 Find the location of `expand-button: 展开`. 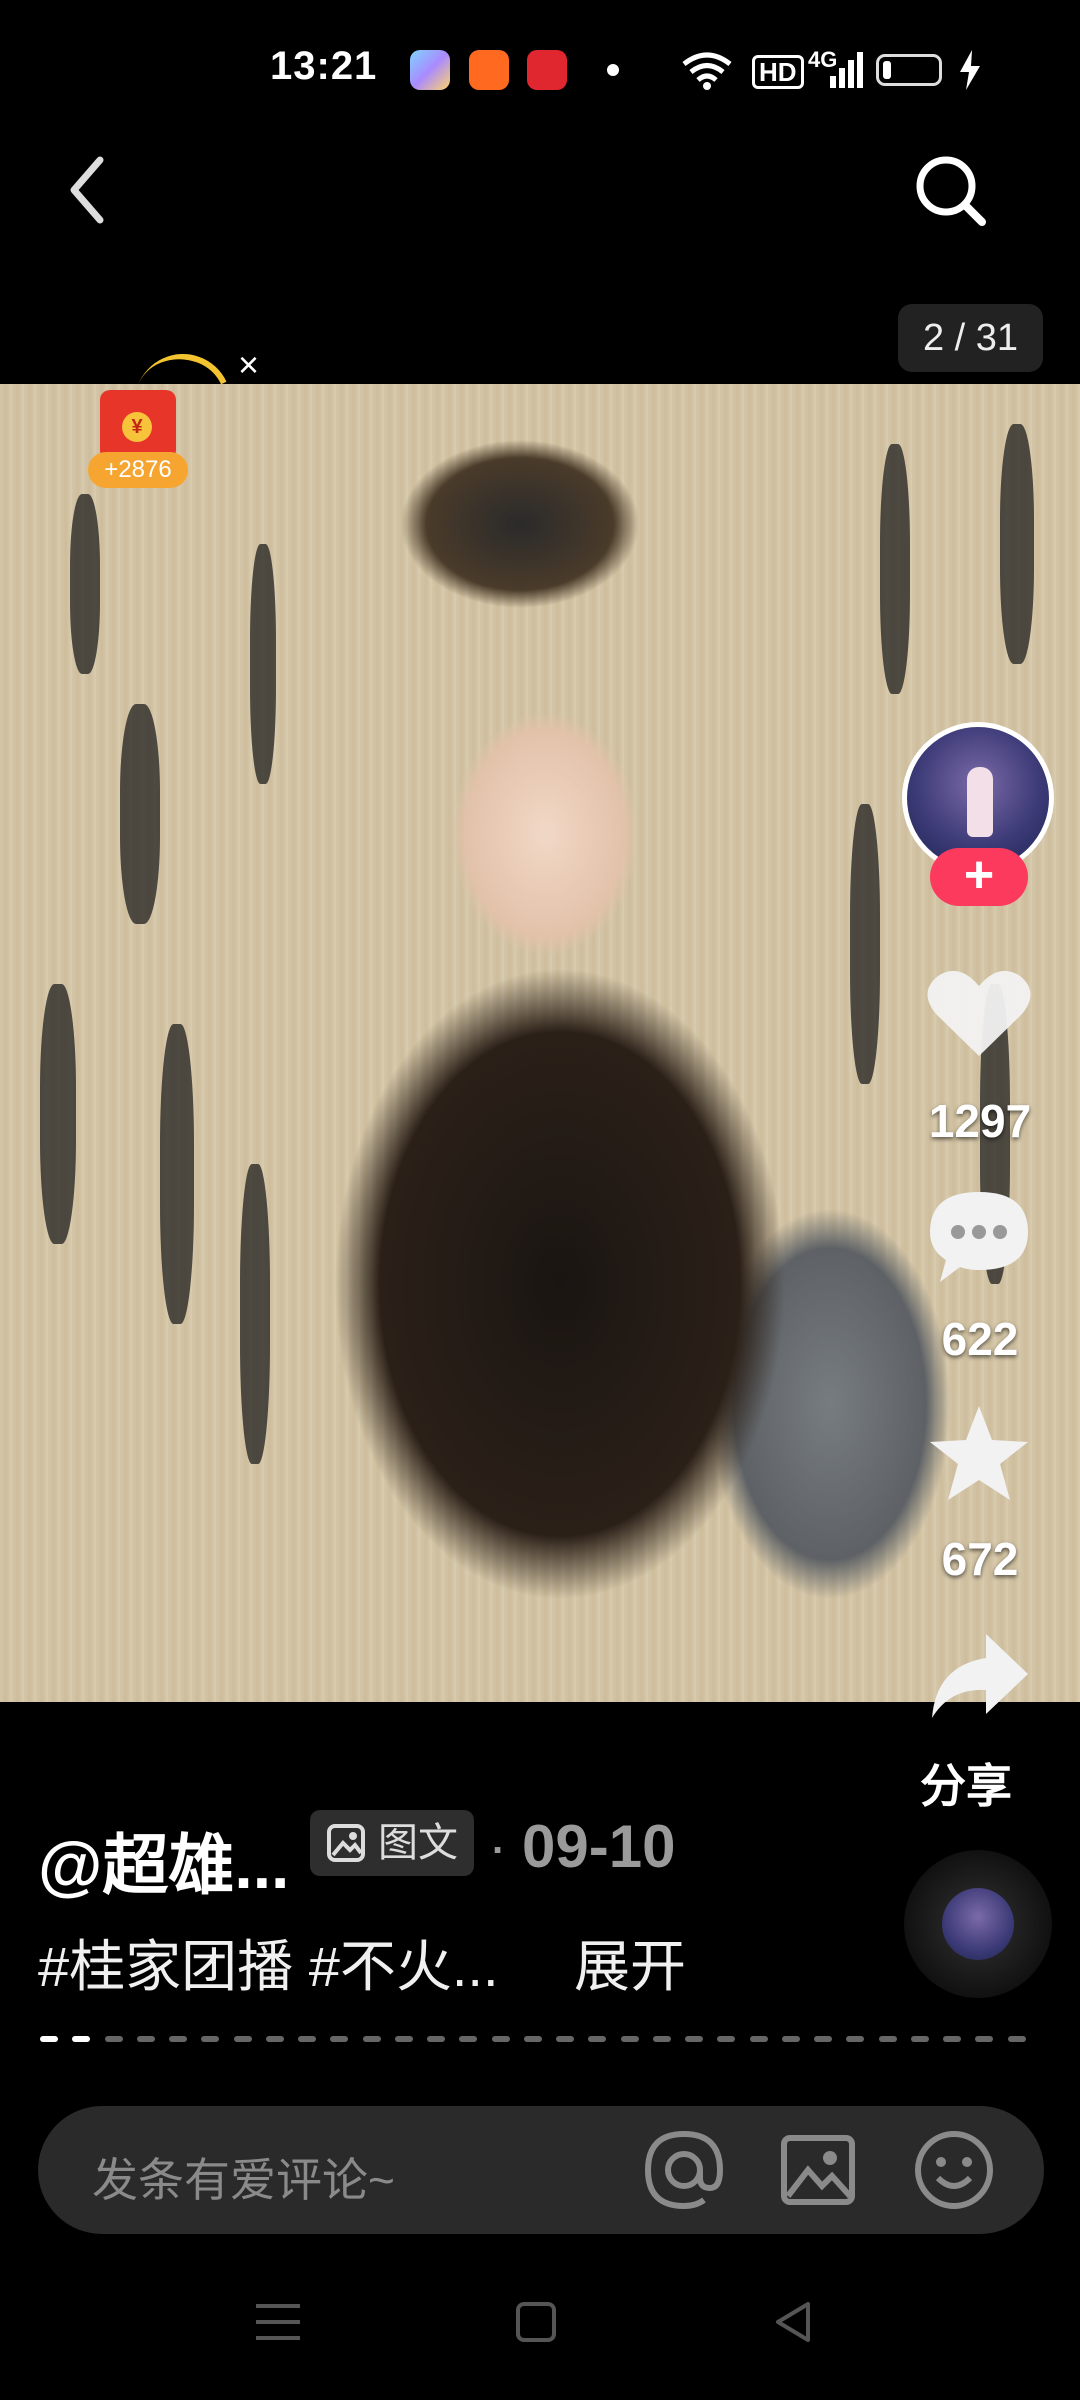

expand-button: 展开 is located at coordinates (630, 1962).